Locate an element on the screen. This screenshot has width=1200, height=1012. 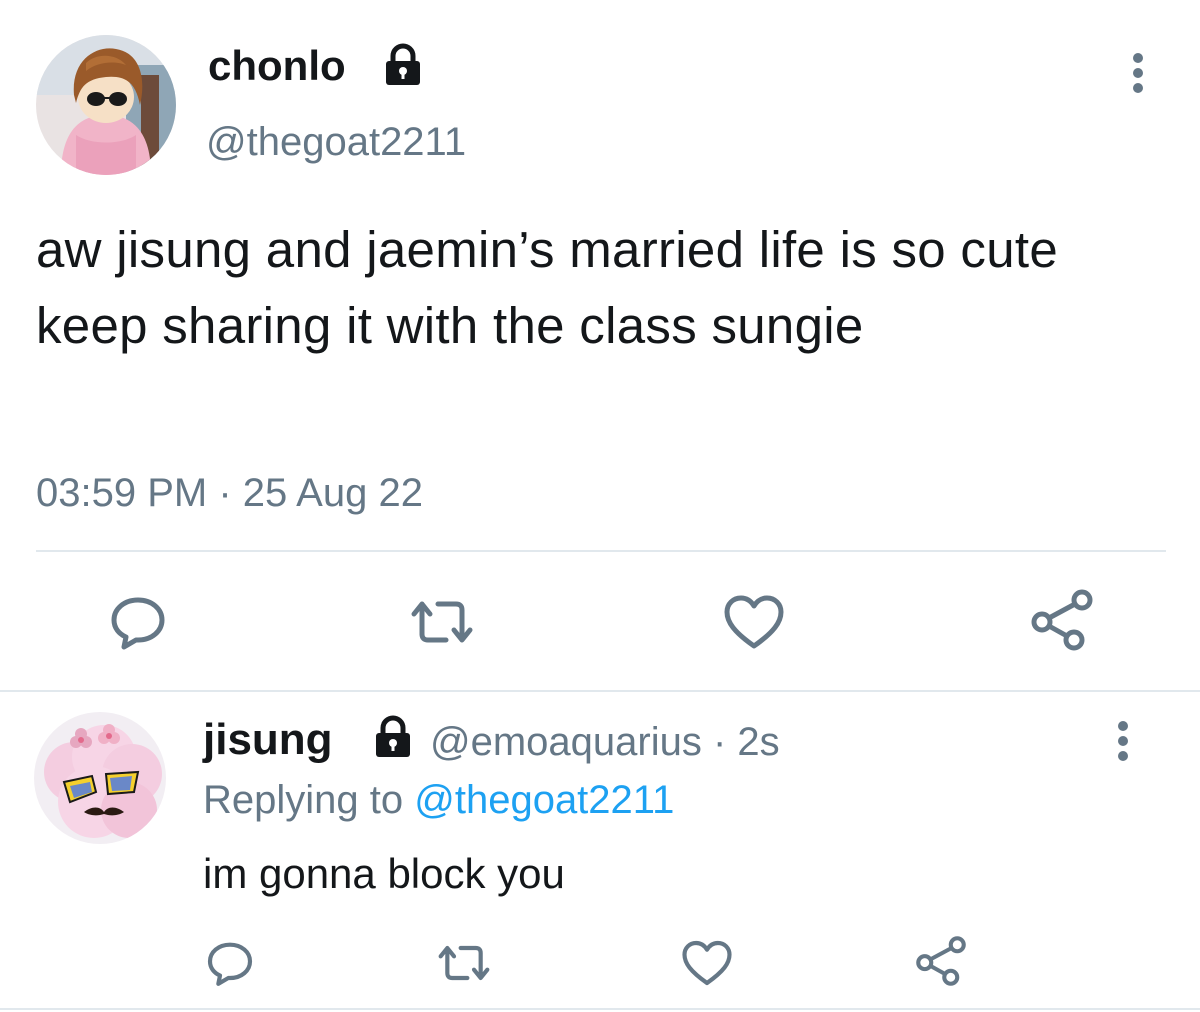
replying-to-label: Replying to is located at coordinates (309, 800).